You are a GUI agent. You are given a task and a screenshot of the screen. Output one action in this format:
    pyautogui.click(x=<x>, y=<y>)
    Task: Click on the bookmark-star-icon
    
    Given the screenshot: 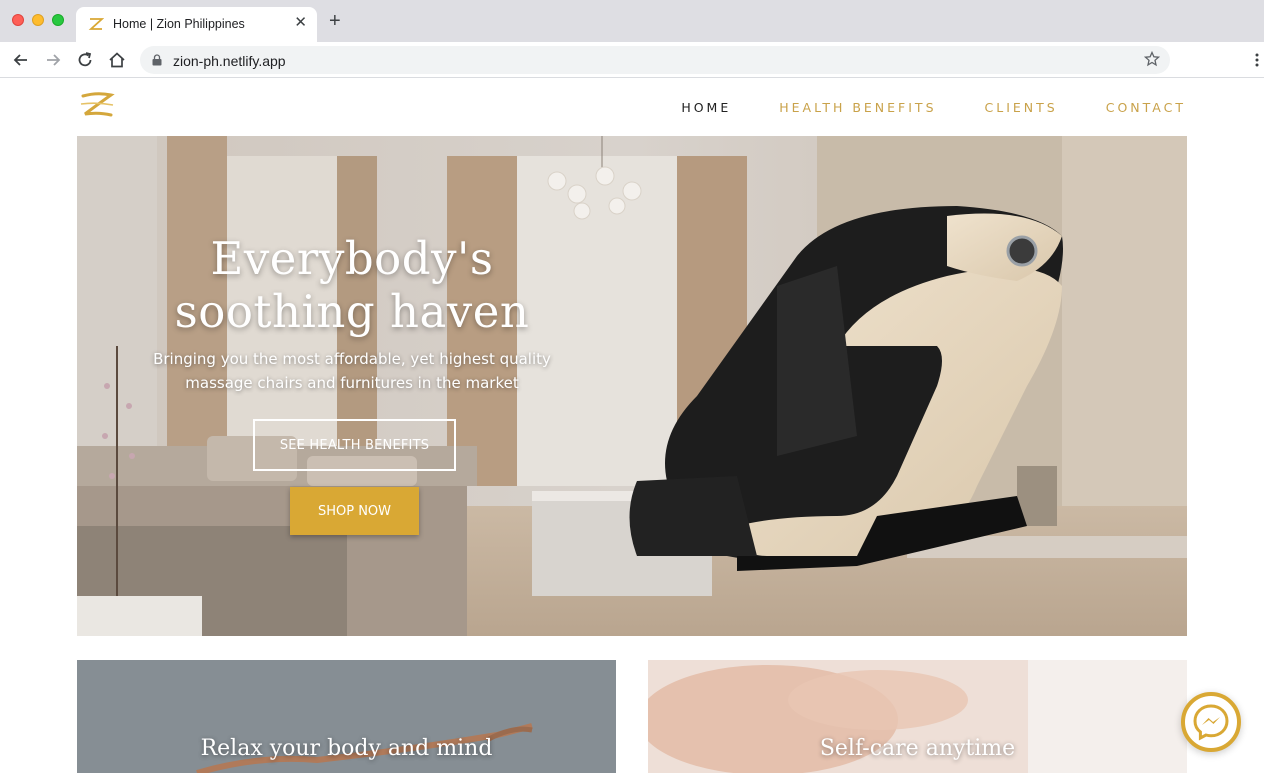 What is the action you would take?
    pyautogui.click(x=1152, y=59)
    